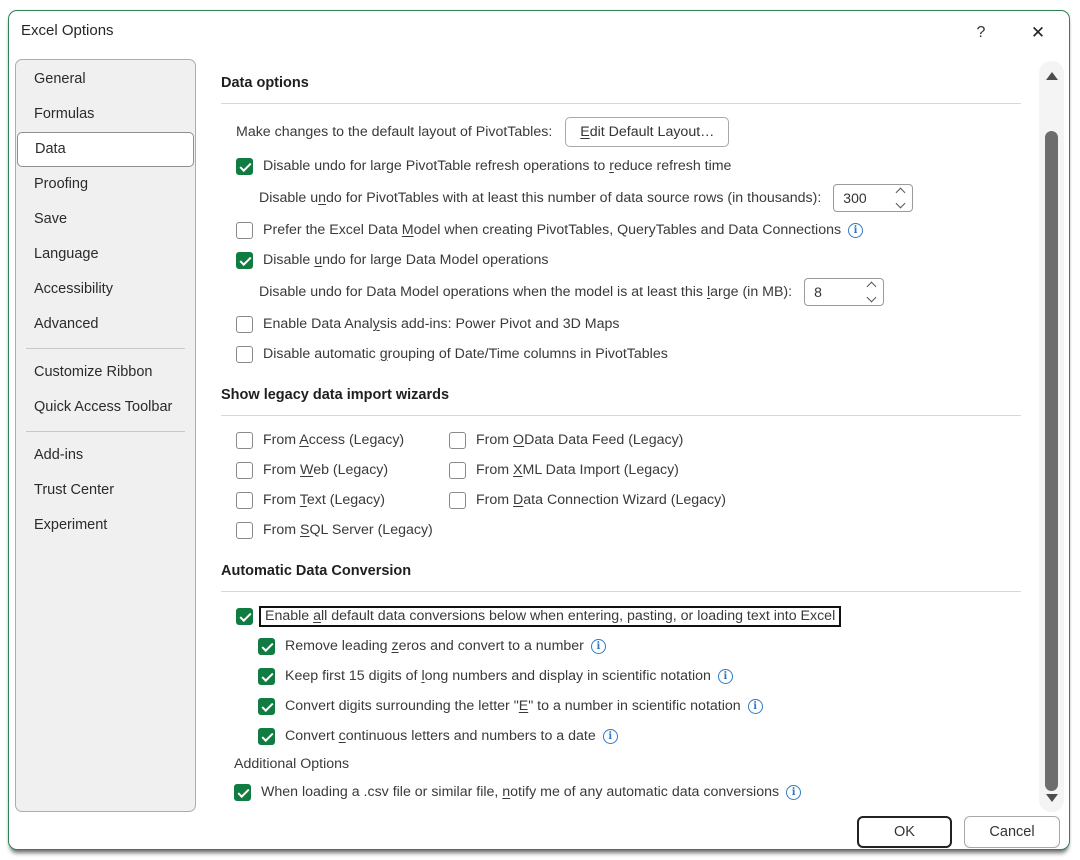 The image size is (1080, 860). Describe the element at coordinates (1012, 832) in the screenshot. I see `cancel-button: Cancel` at that location.